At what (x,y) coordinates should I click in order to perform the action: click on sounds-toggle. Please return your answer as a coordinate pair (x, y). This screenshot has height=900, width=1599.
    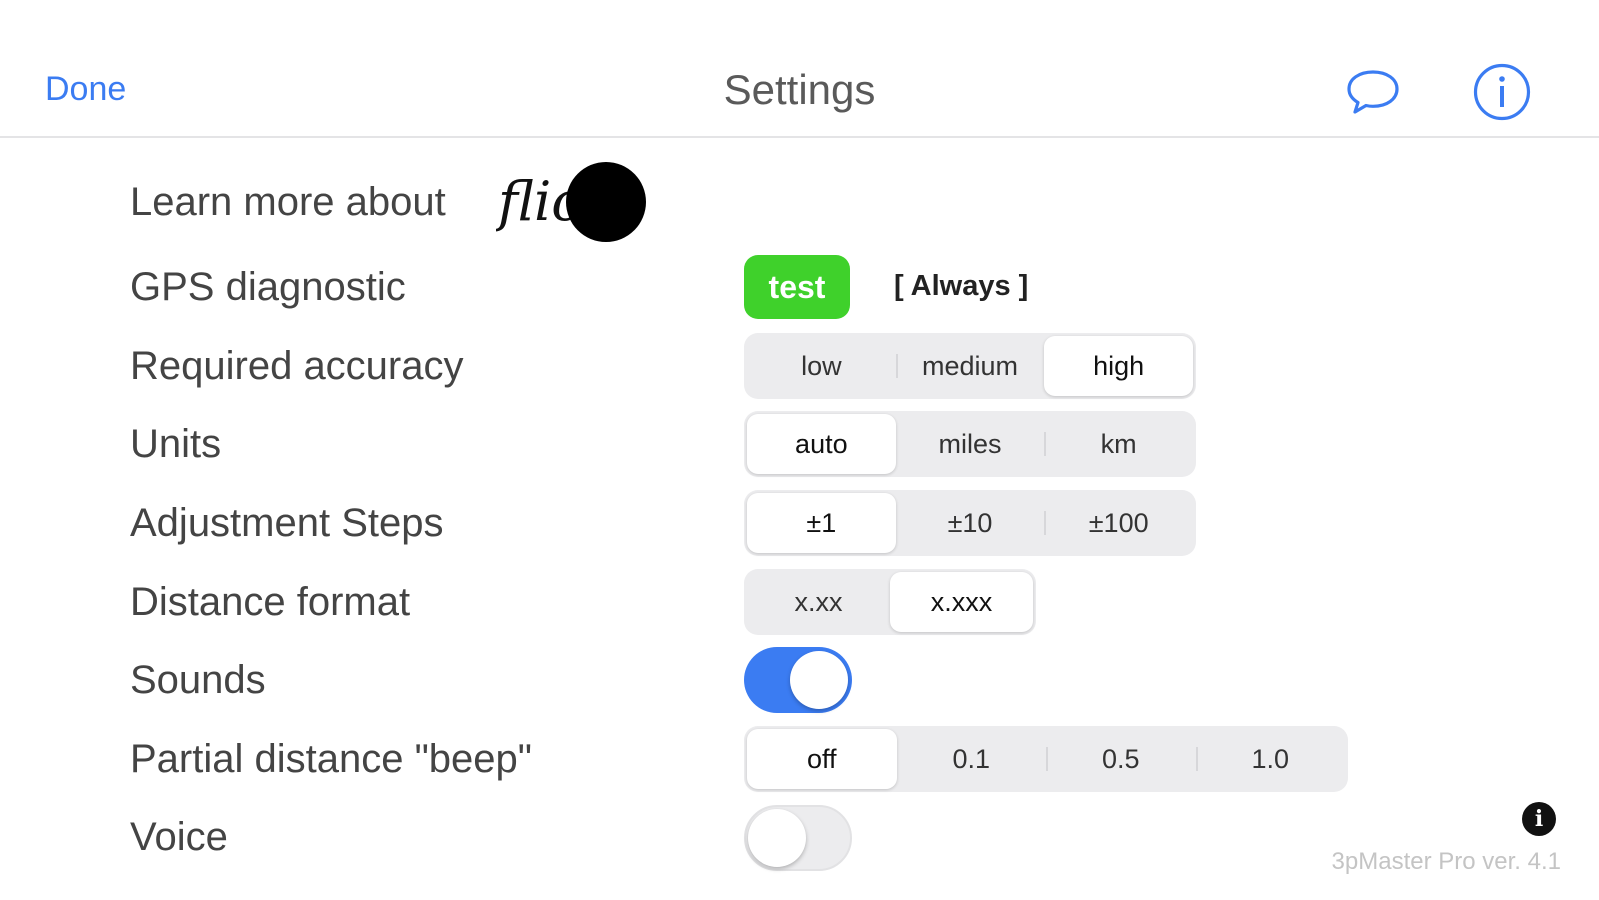
    Looking at the image, I should click on (798, 680).